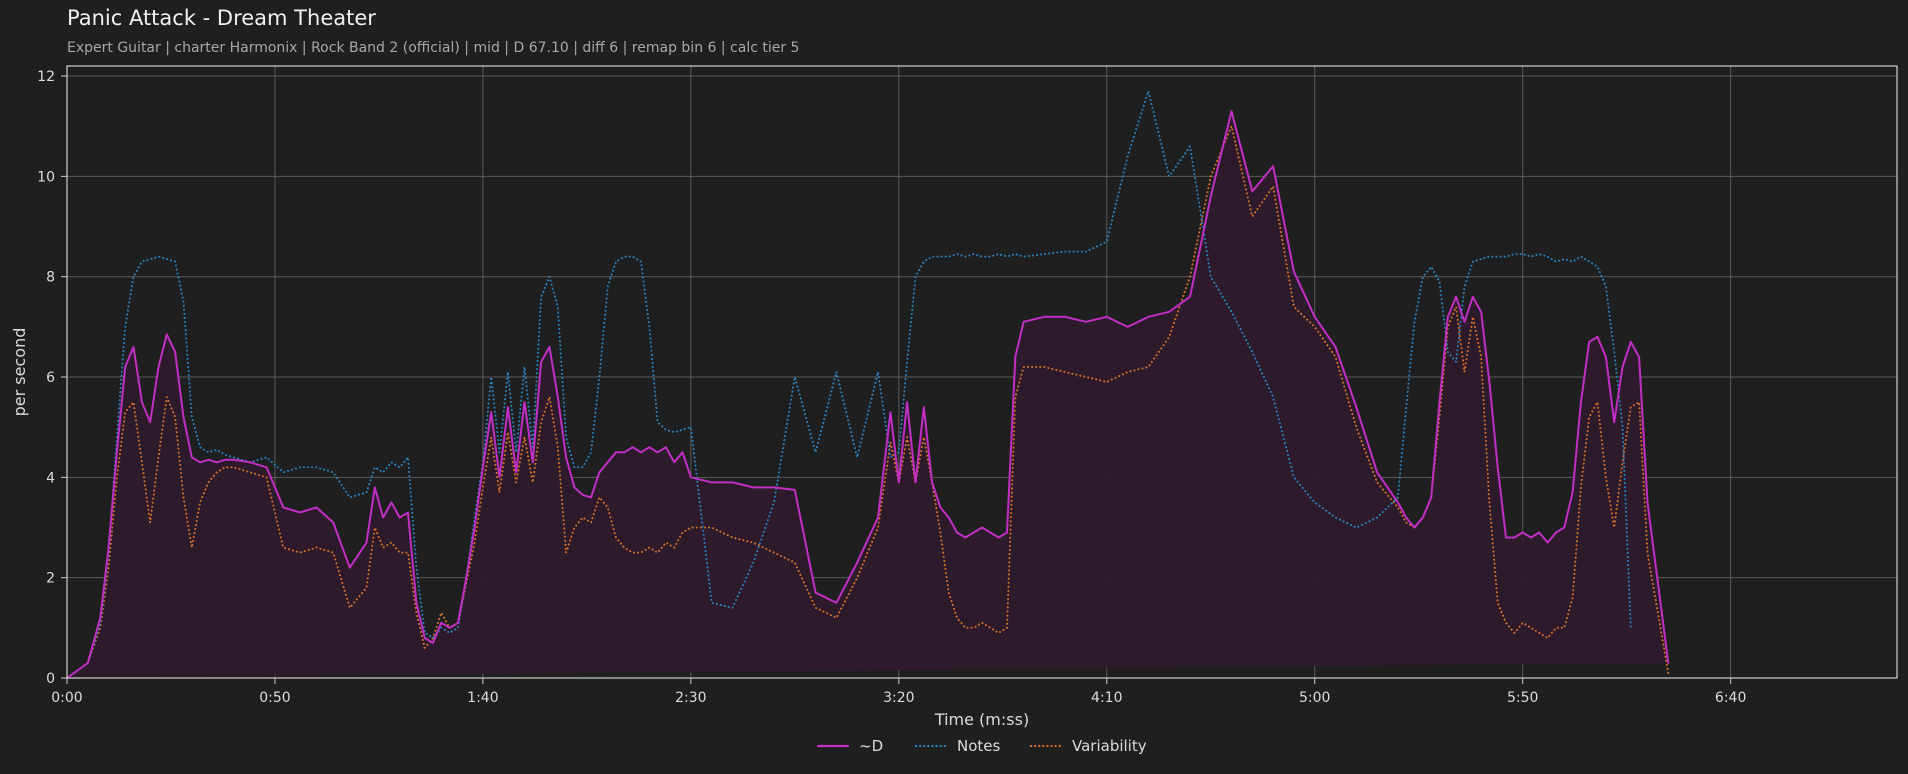  I want to click on y-tick: 12, so click(52, 77).